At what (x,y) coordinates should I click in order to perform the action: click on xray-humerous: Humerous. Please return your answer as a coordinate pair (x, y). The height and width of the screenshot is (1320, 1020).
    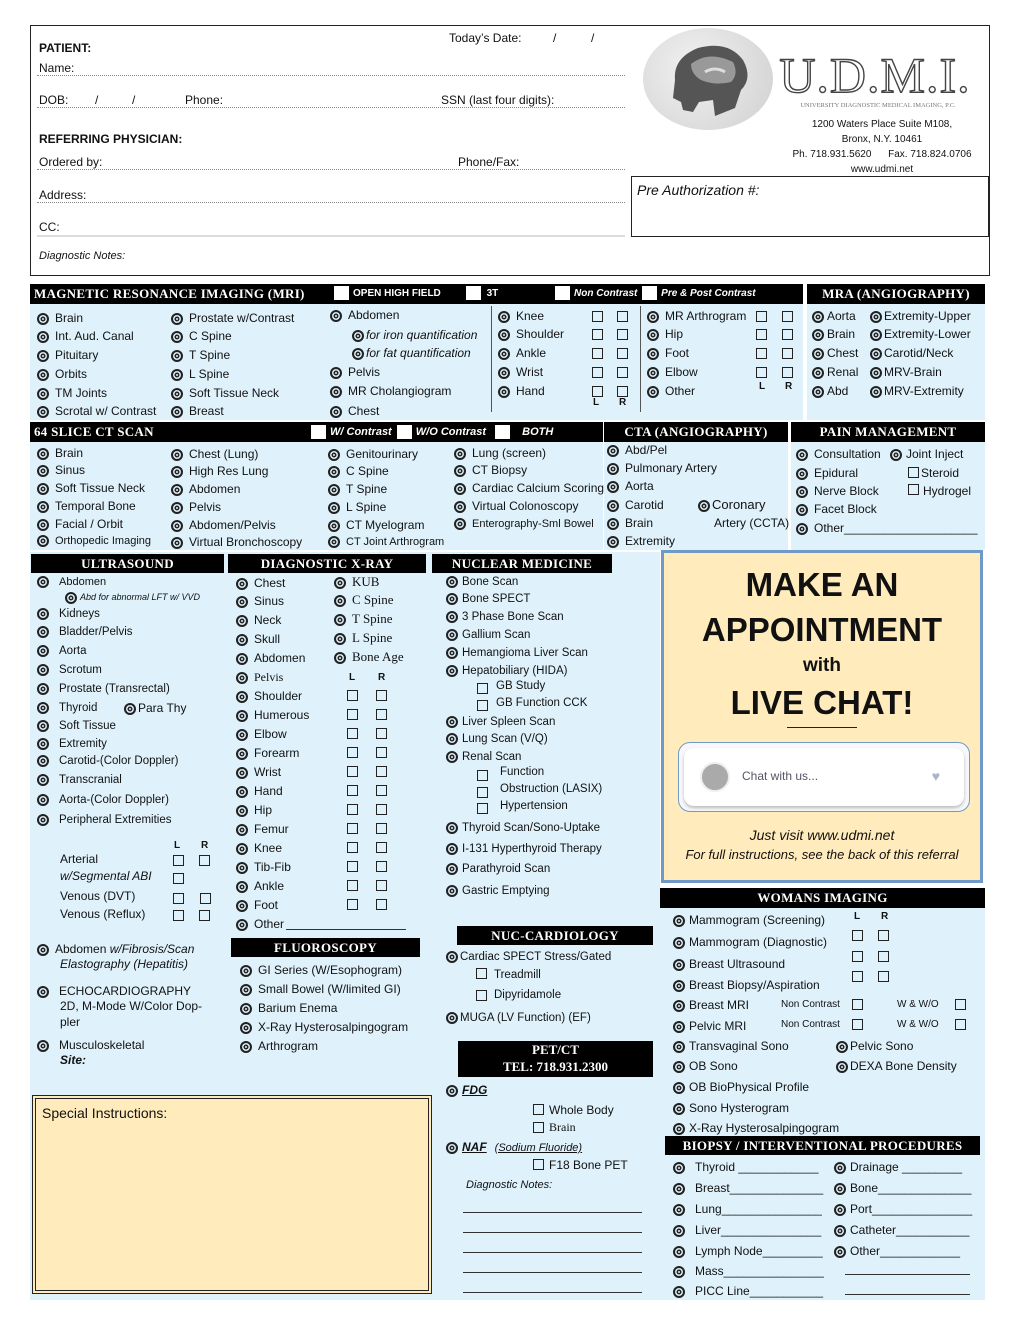
    Looking at the image, I should click on (272, 715).